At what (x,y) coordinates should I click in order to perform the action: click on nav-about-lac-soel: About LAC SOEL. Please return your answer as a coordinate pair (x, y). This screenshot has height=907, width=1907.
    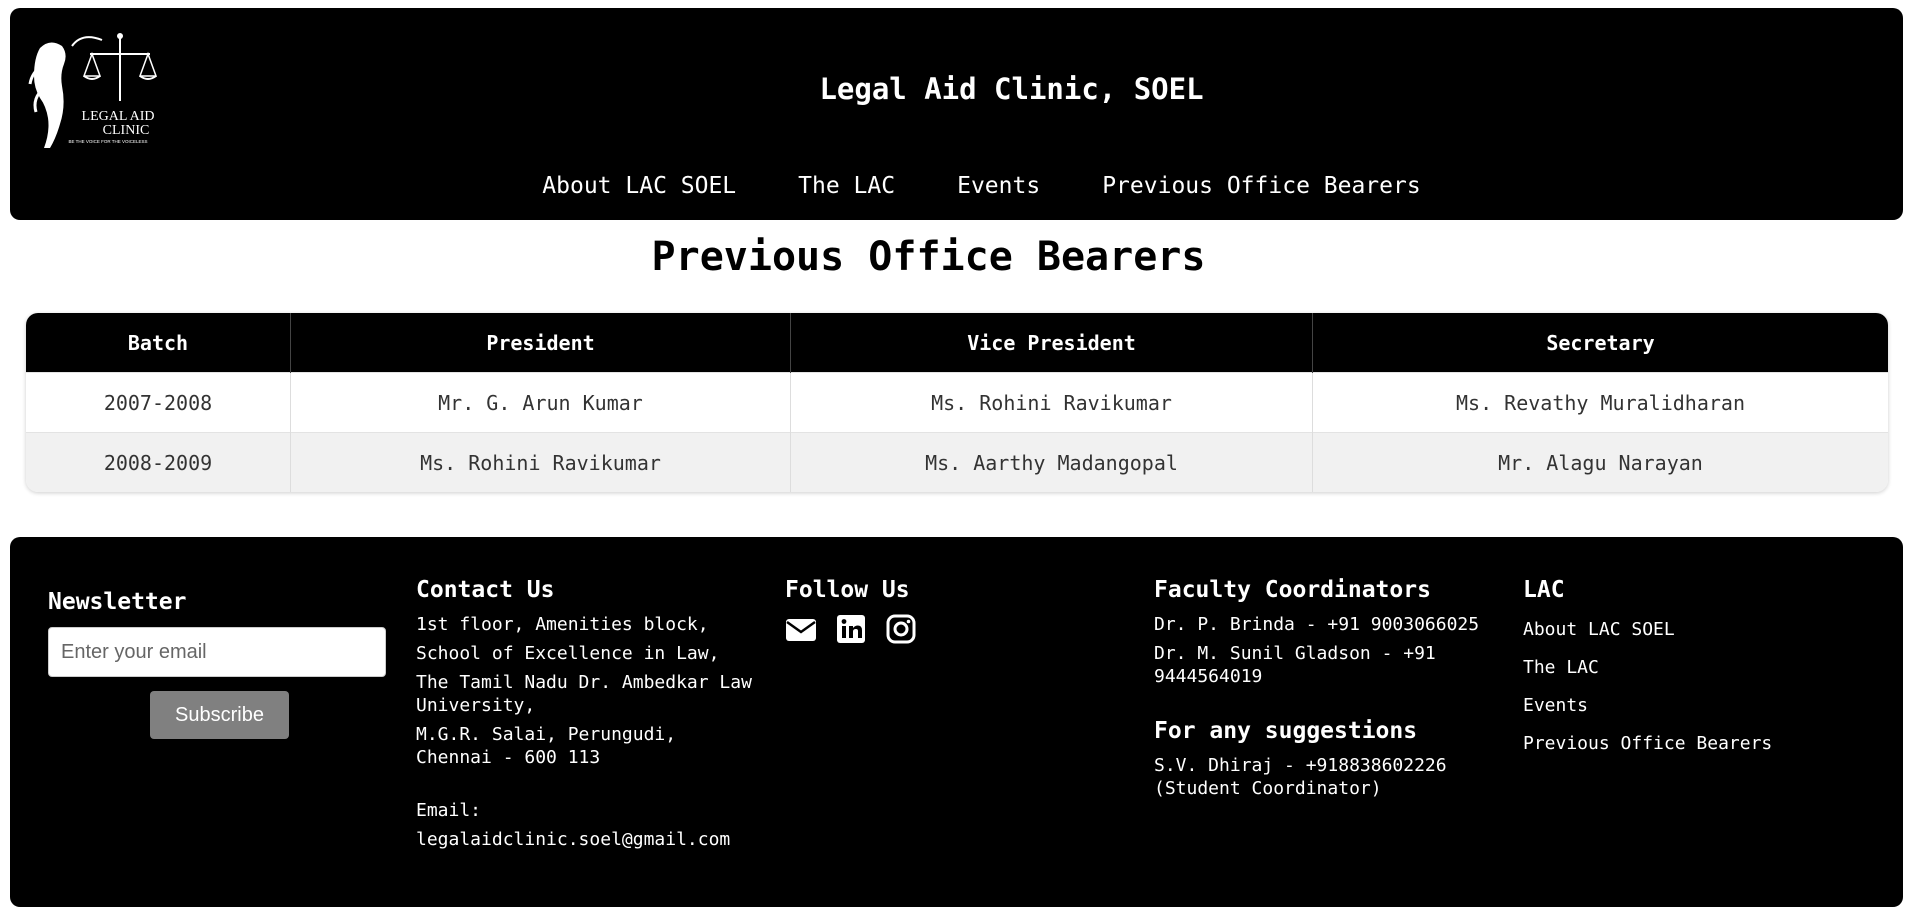
    Looking at the image, I should click on (639, 186).